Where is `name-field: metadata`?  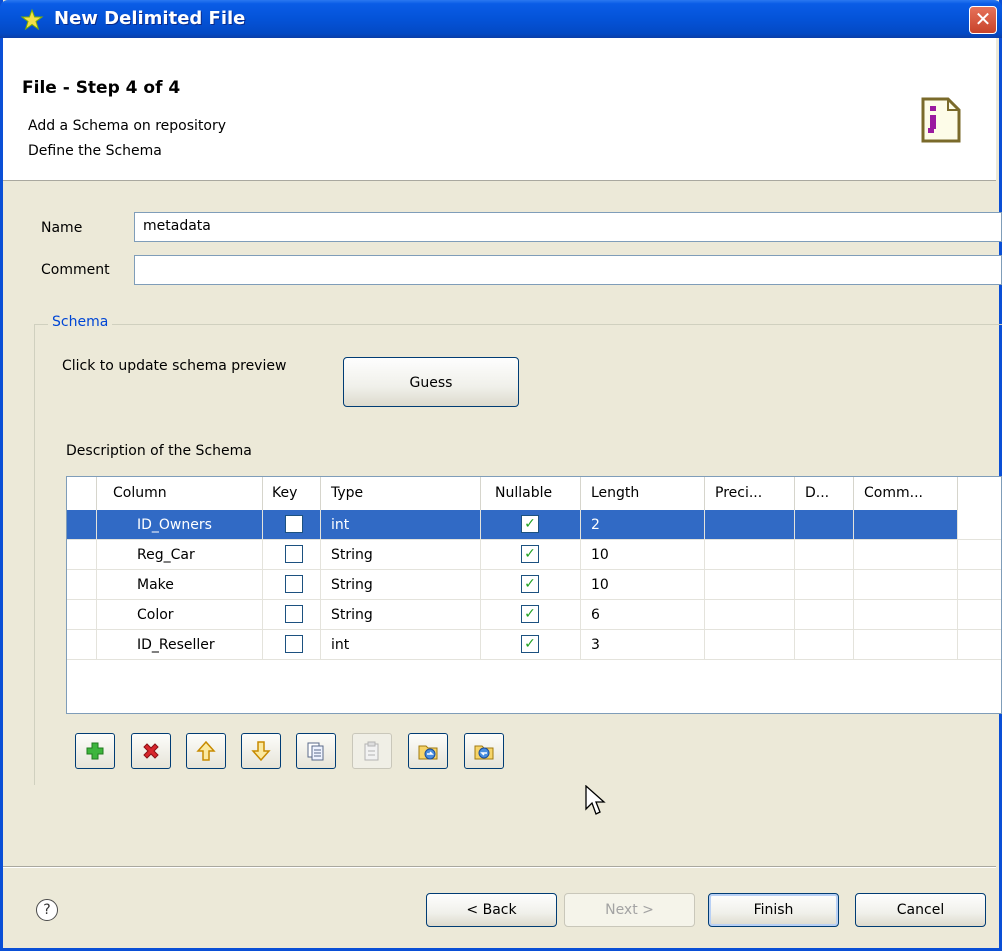 name-field: metadata is located at coordinates (568, 227).